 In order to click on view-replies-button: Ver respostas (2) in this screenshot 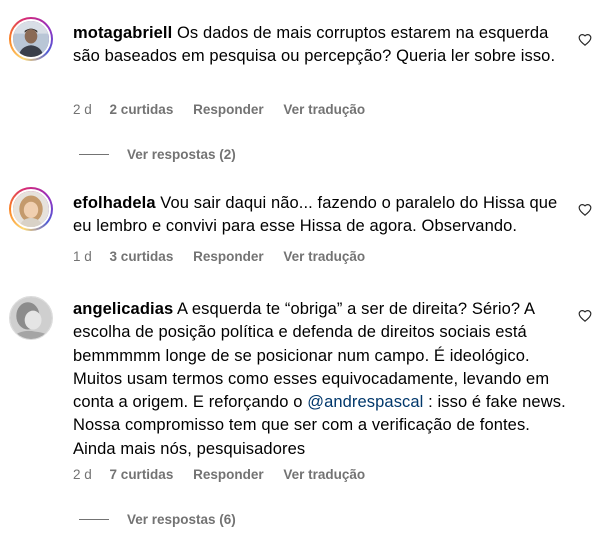, I will do `click(157, 154)`.